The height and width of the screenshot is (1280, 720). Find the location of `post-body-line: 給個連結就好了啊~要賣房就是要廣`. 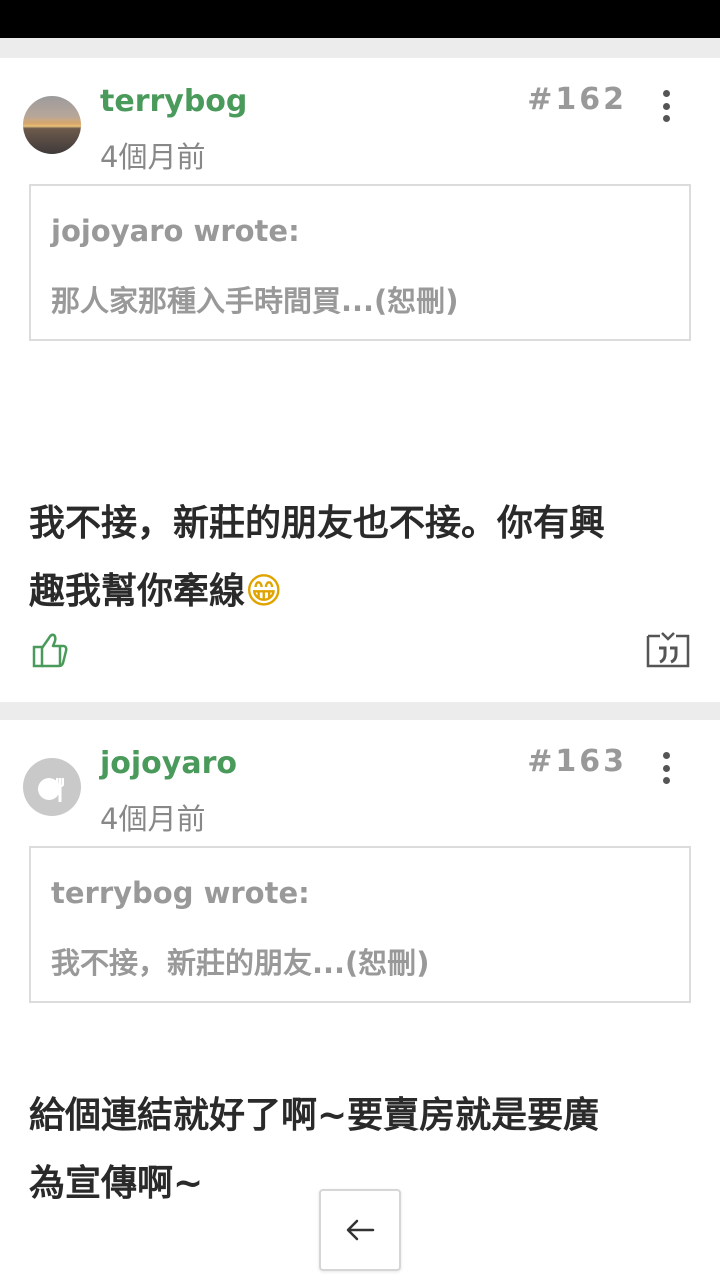

post-body-line: 給個連結就好了啊~要賣房就是要廣 is located at coordinates (314, 1115).